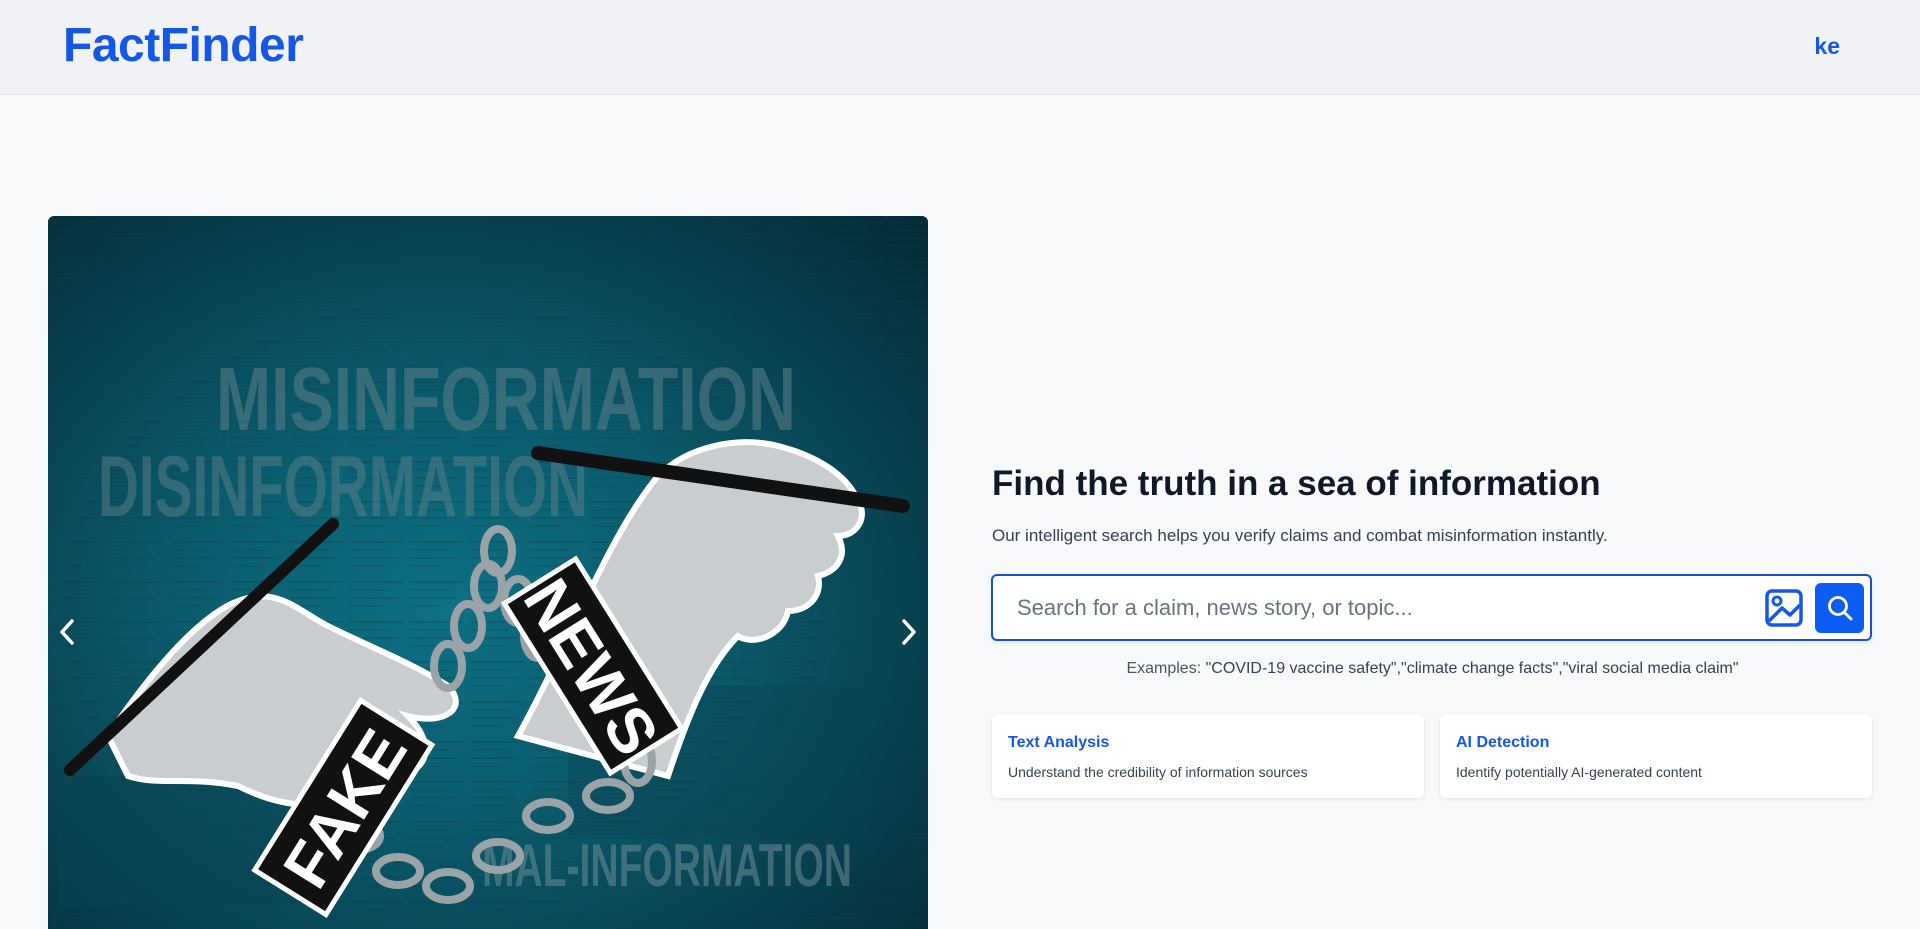 This screenshot has height=929, width=1920. I want to click on malinformation-word: MAL-INFORMATION, so click(667, 865).